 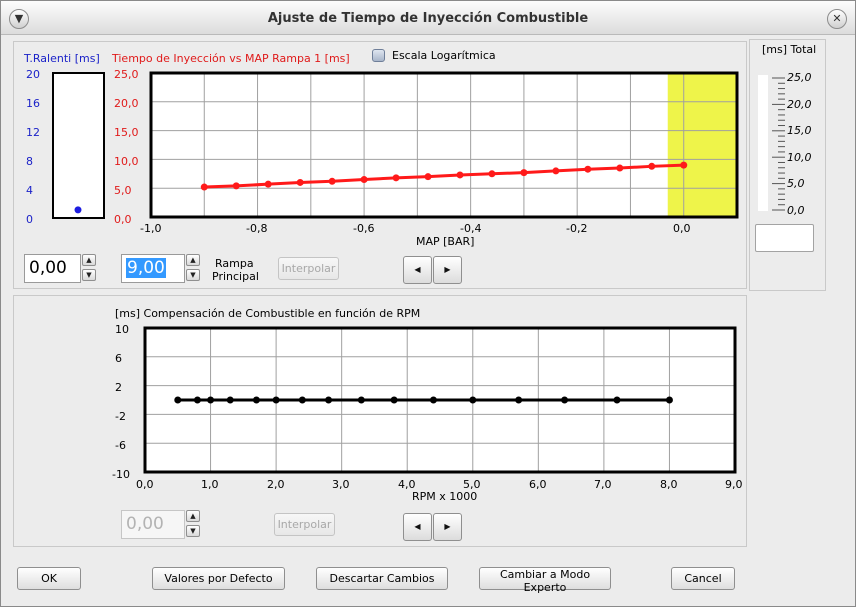 I want to click on main-chart-title: Tiempo de Inyección vs MAP Rampa 1 [ms], so click(x=231, y=58).